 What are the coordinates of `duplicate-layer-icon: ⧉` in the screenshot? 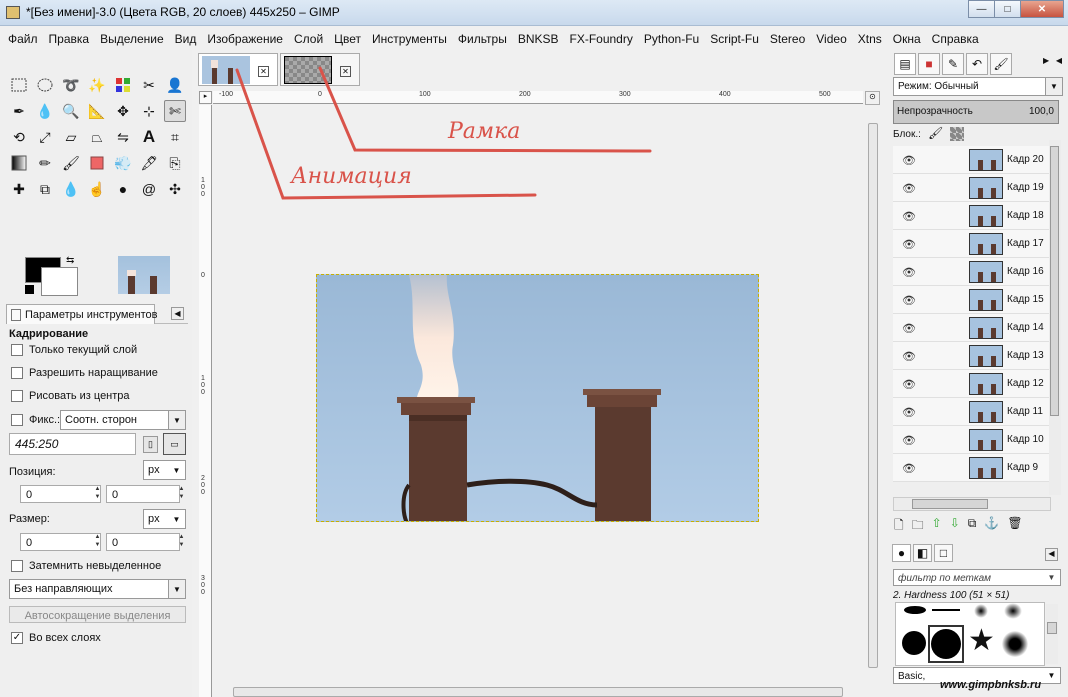 It's located at (972, 525).